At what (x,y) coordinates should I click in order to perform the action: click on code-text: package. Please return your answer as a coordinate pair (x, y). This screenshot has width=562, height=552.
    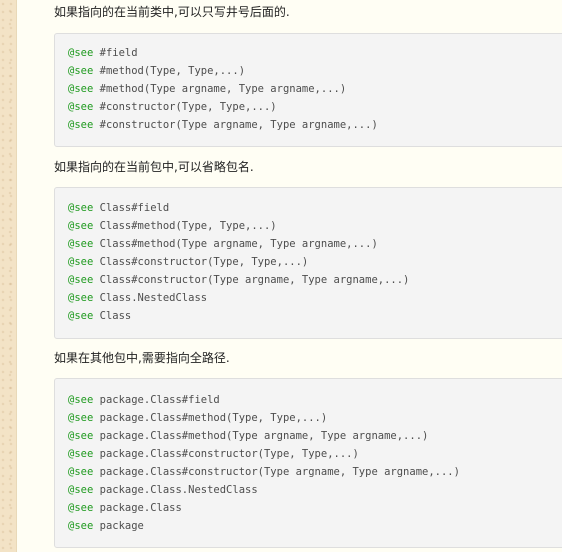
    Looking at the image, I should click on (118, 526).